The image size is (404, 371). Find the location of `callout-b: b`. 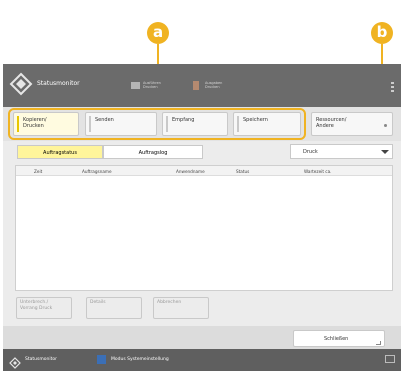

callout-b: b is located at coordinates (382, 33).